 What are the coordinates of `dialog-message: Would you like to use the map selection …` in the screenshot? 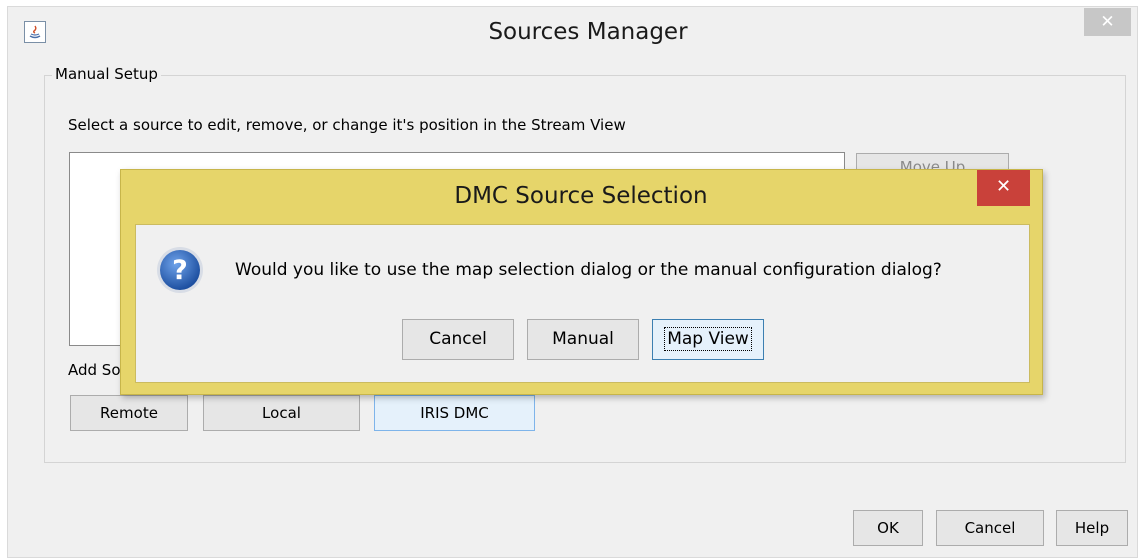 It's located at (588, 270).